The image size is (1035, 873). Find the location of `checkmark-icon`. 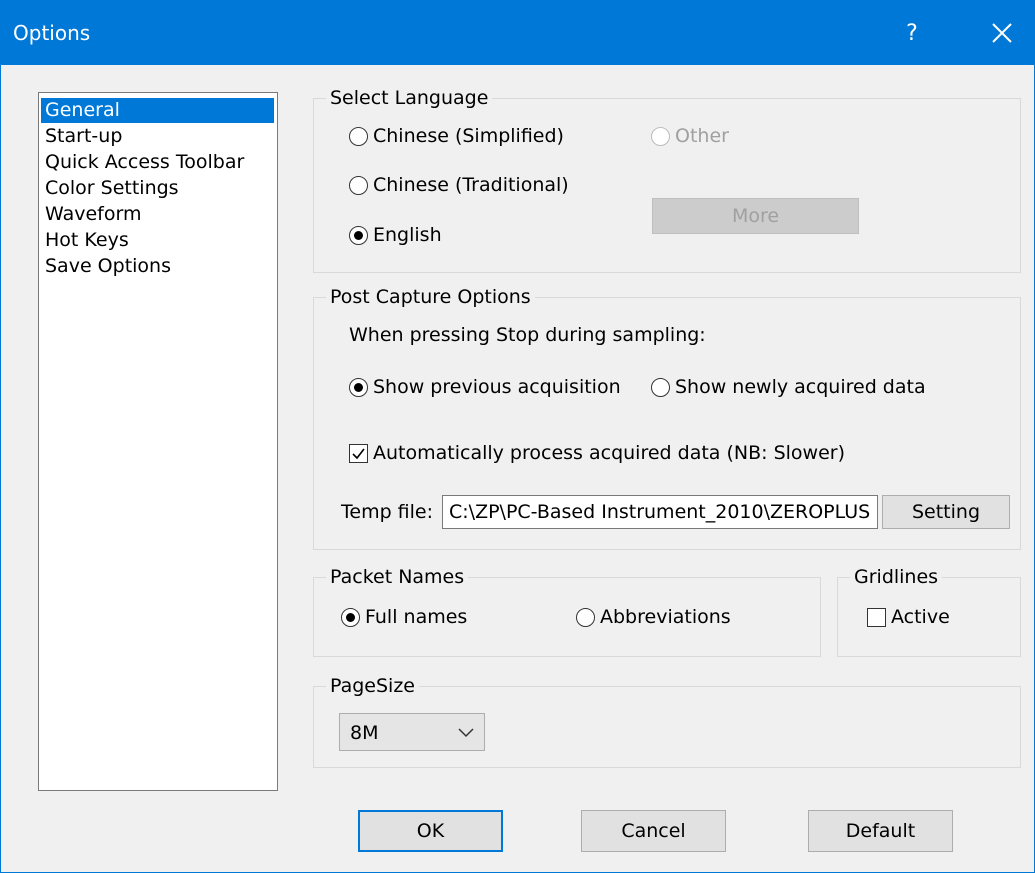

checkmark-icon is located at coordinates (358, 453).